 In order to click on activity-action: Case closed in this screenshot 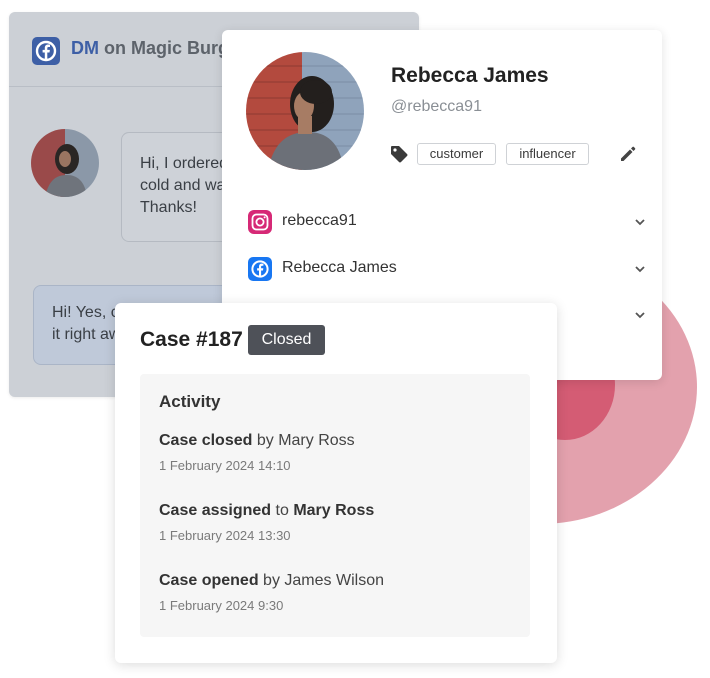, I will do `click(206, 440)`.